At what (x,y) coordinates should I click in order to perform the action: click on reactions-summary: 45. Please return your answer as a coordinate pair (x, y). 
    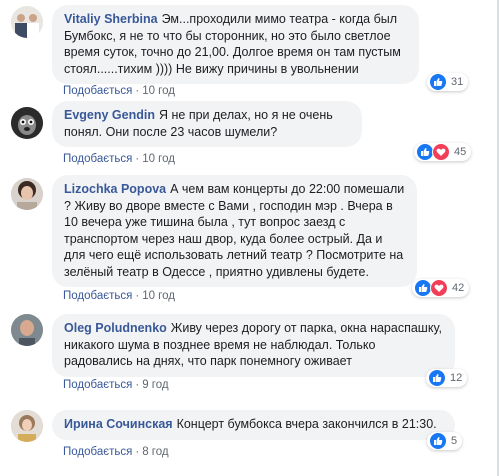
    Looking at the image, I should click on (443, 152).